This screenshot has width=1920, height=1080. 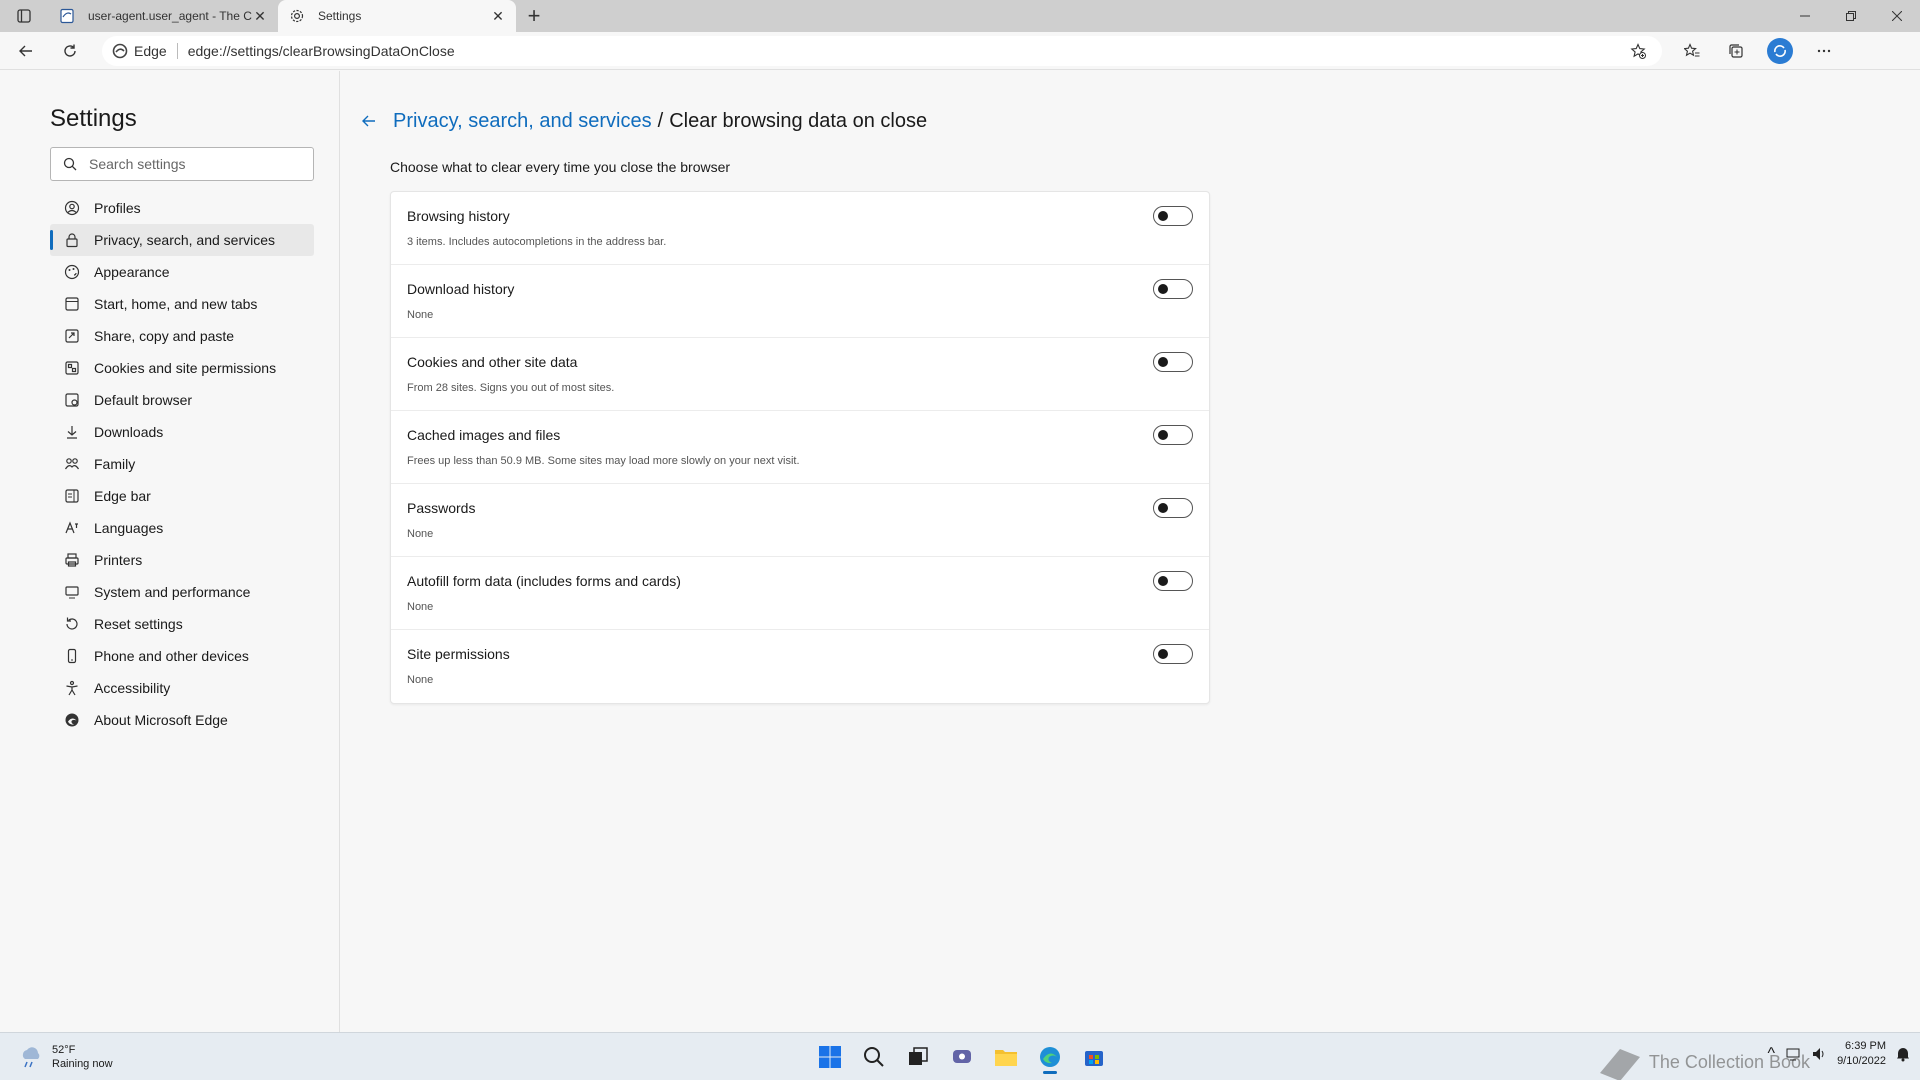 What do you see at coordinates (297, 16) in the screenshot?
I see `gear-icon` at bounding box center [297, 16].